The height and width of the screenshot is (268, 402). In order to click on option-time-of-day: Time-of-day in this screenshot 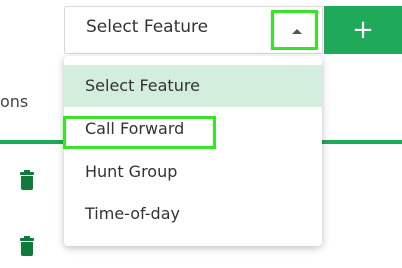, I will do `click(193, 214)`.